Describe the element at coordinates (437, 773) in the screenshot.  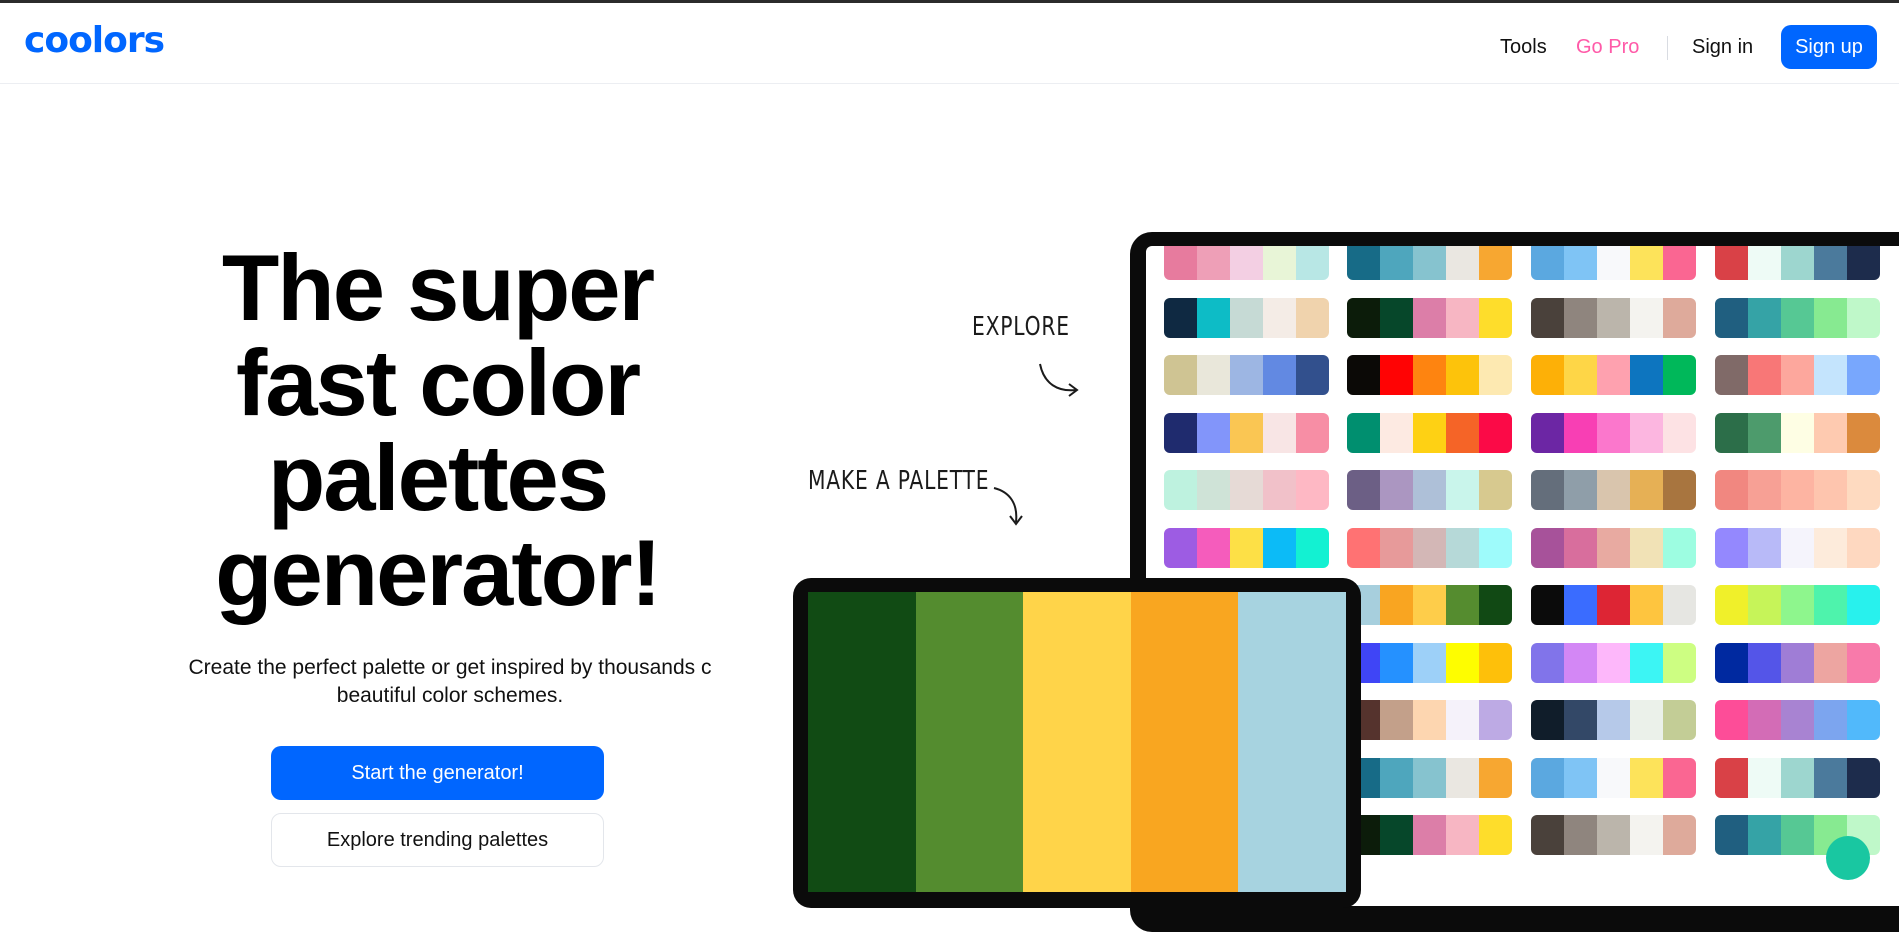
I see `start-generator-button: Start the generator!` at that location.